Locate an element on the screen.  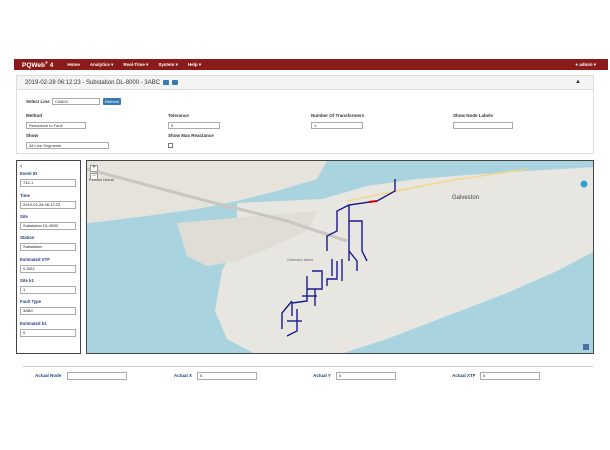
site-k1-label: Site k1 is located at coordinates (27, 280).